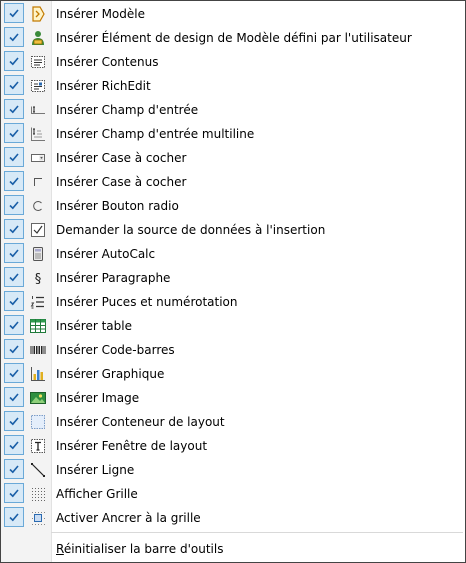  Describe the element at coordinates (233, 518) in the screenshot. I see `menu-item-snap-to-grid: Activer Ancrer à la grille` at that location.